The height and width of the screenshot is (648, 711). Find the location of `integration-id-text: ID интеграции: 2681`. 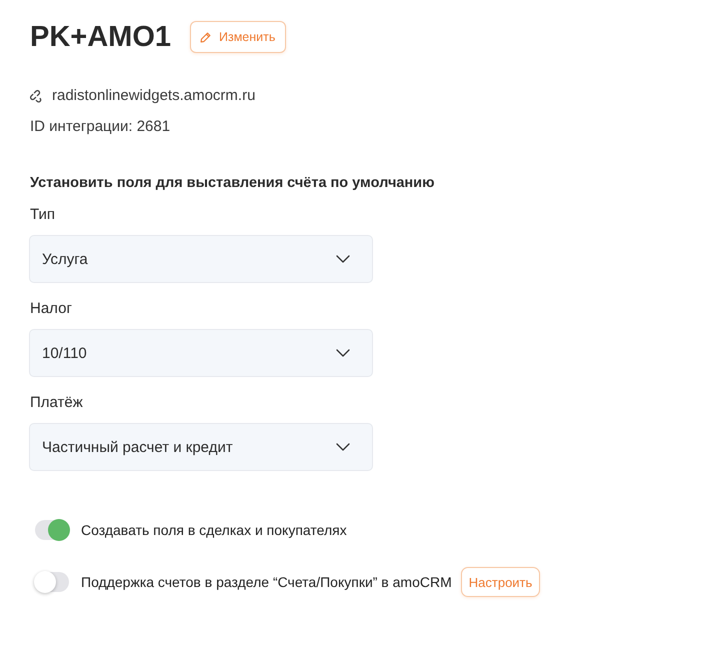

integration-id-text: ID интеграции: 2681 is located at coordinates (101, 127).